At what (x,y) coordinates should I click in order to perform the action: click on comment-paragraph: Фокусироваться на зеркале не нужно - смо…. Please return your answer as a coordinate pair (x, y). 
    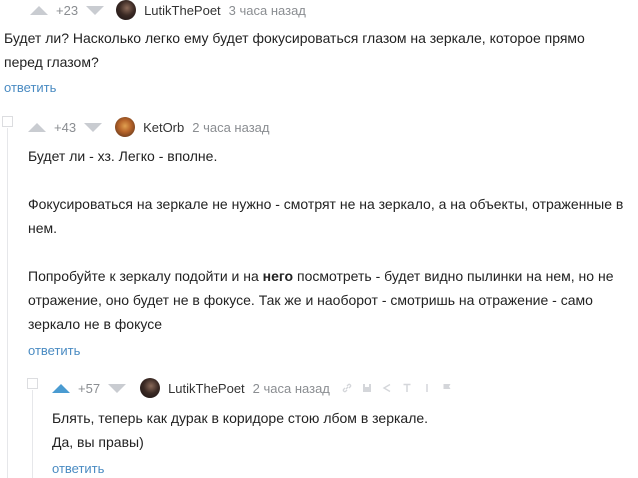
    Looking at the image, I should click on (326, 216).